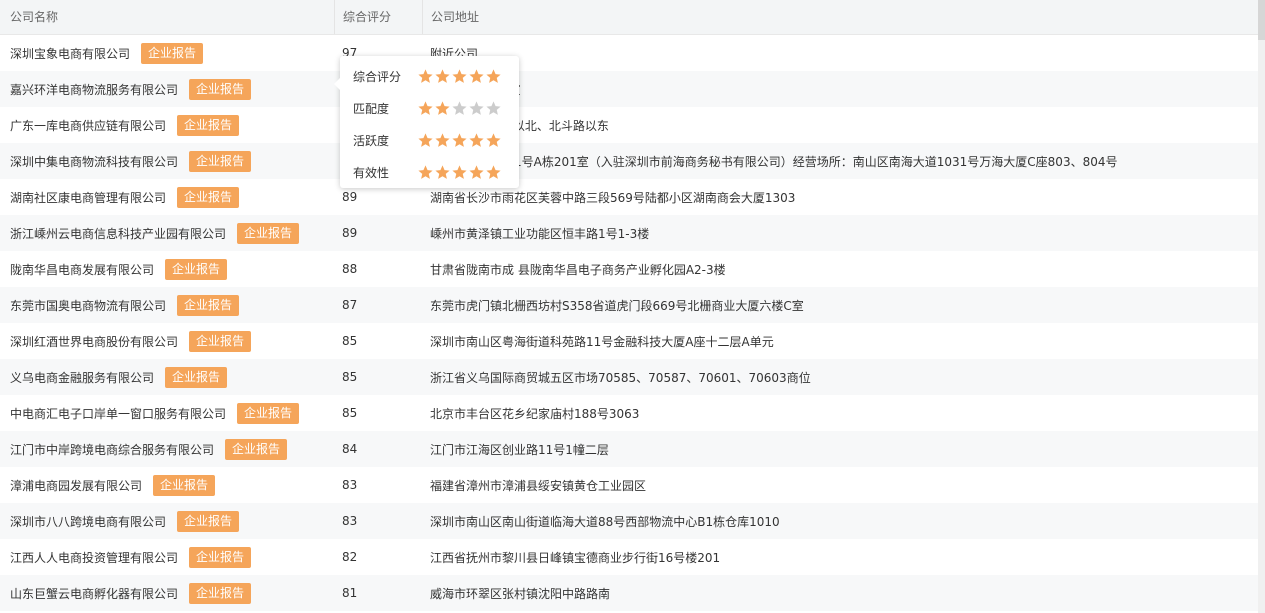 This screenshot has height=613, width=1265. What do you see at coordinates (94, 594) in the screenshot?
I see `company-name-link: 山东巨蟹云电商孵化器有限公司` at bounding box center [94, 594].